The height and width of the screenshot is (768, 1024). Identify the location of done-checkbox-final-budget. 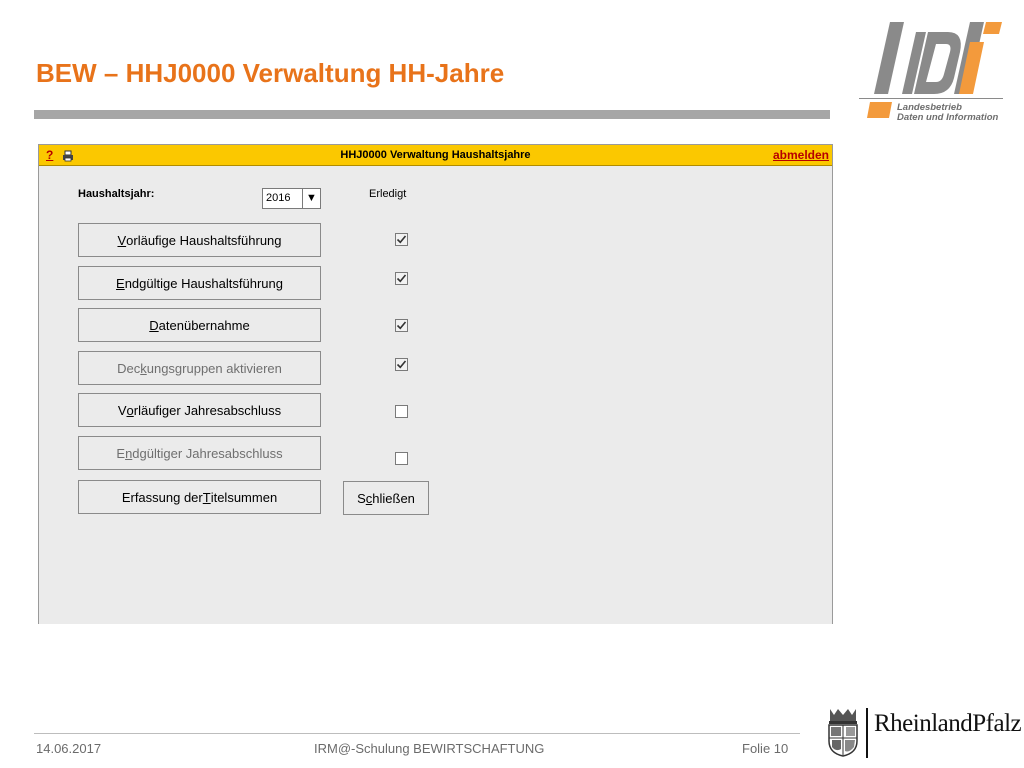
(401, 278).